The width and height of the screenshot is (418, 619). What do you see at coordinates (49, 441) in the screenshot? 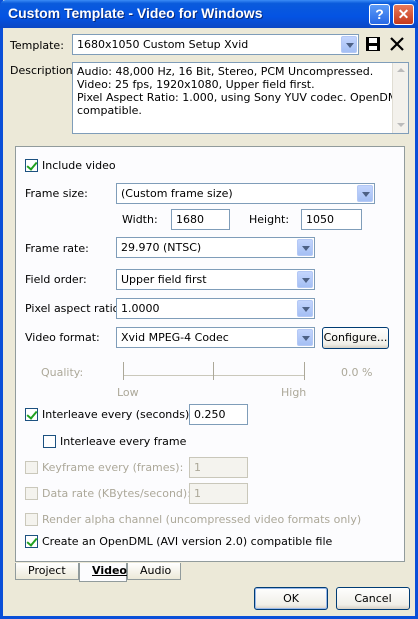
I see `interleave-frame-checkbox` at bounding box center [49, 441].